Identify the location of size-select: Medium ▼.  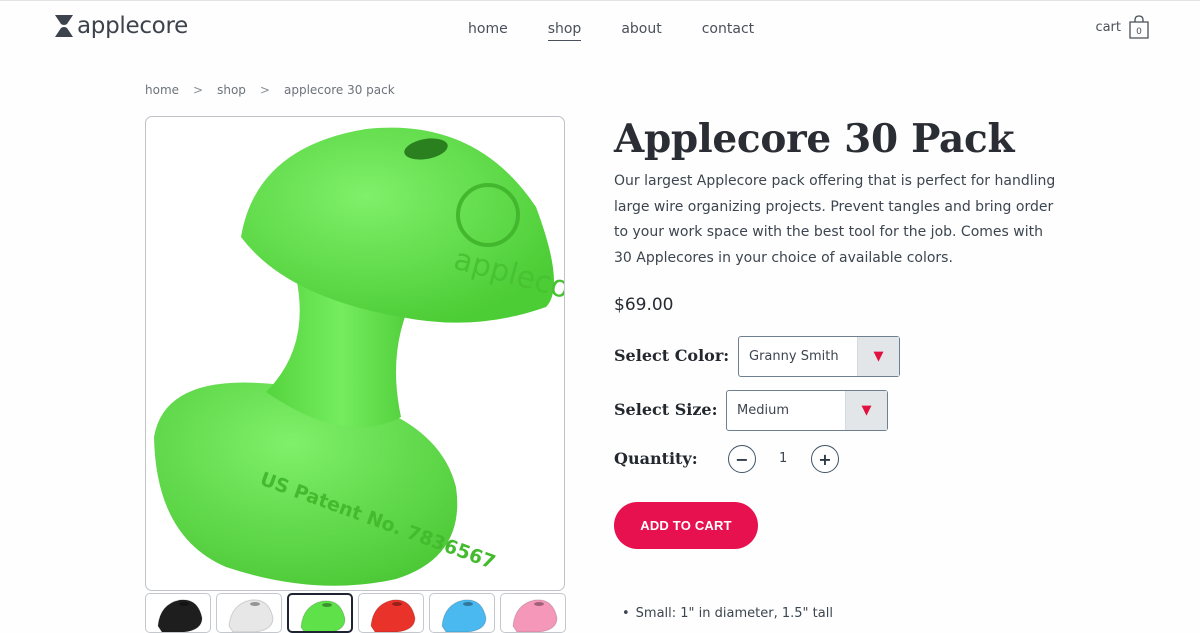
(807, 410).